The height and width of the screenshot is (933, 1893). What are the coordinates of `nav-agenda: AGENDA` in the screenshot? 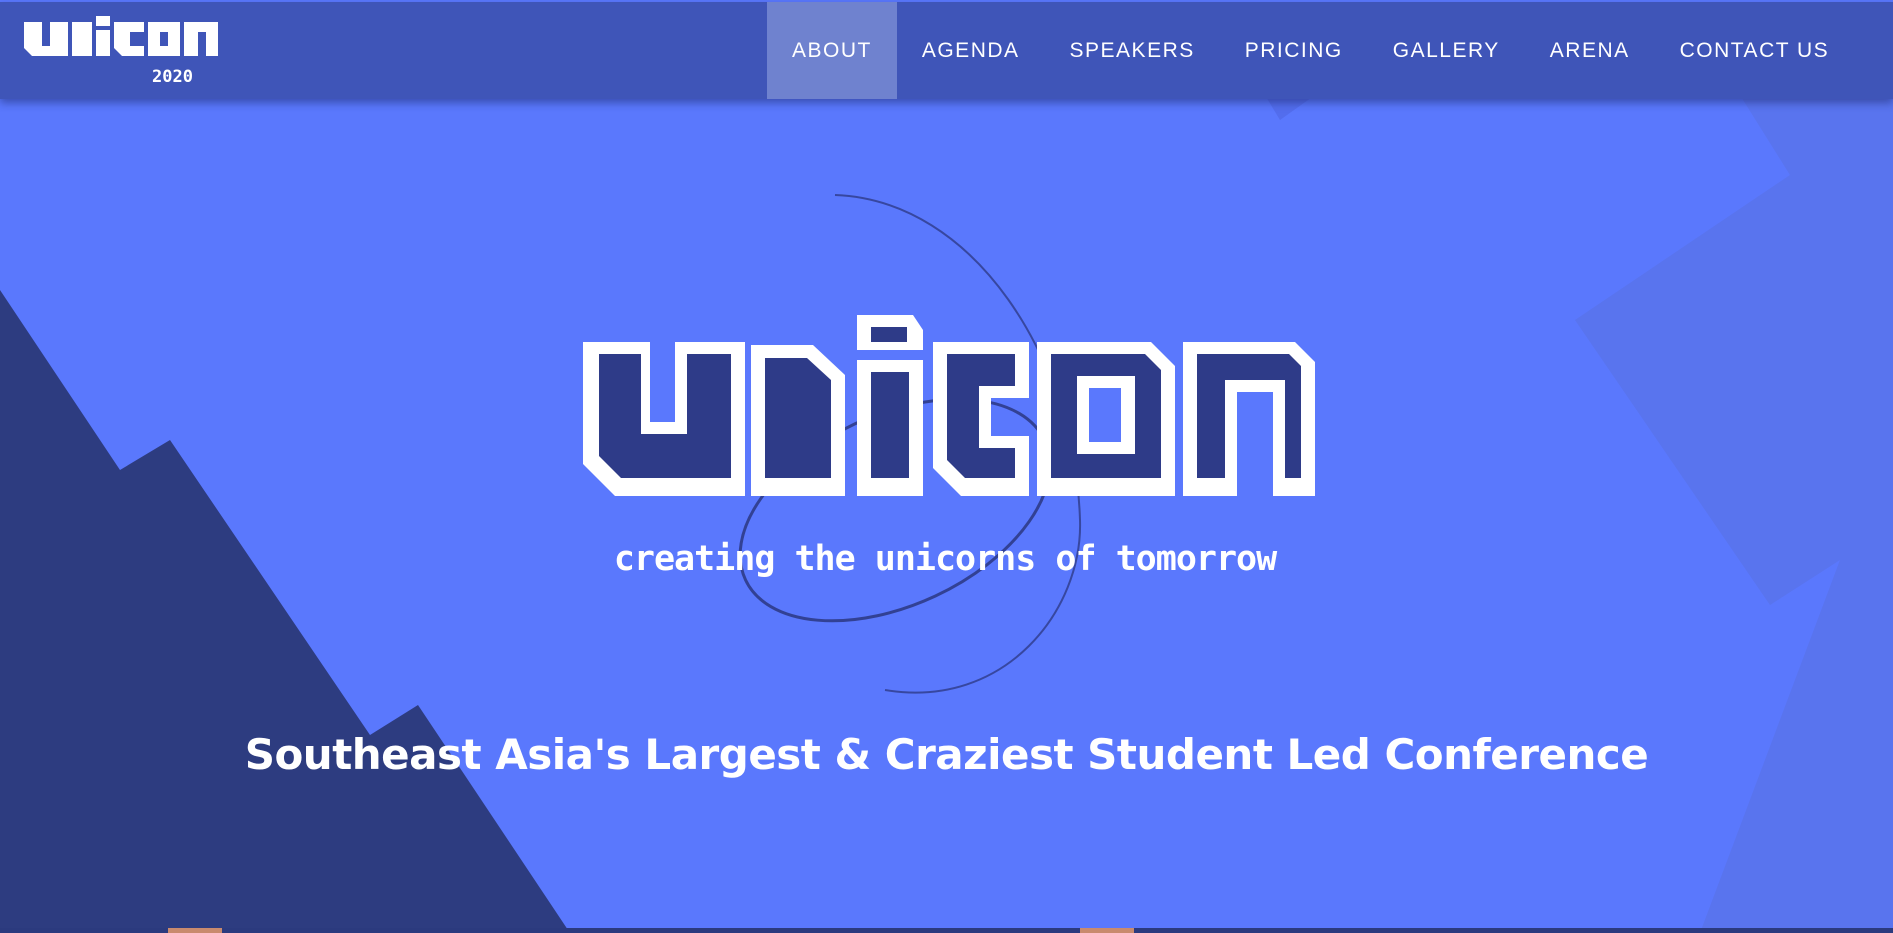 It's located at (971, 50).